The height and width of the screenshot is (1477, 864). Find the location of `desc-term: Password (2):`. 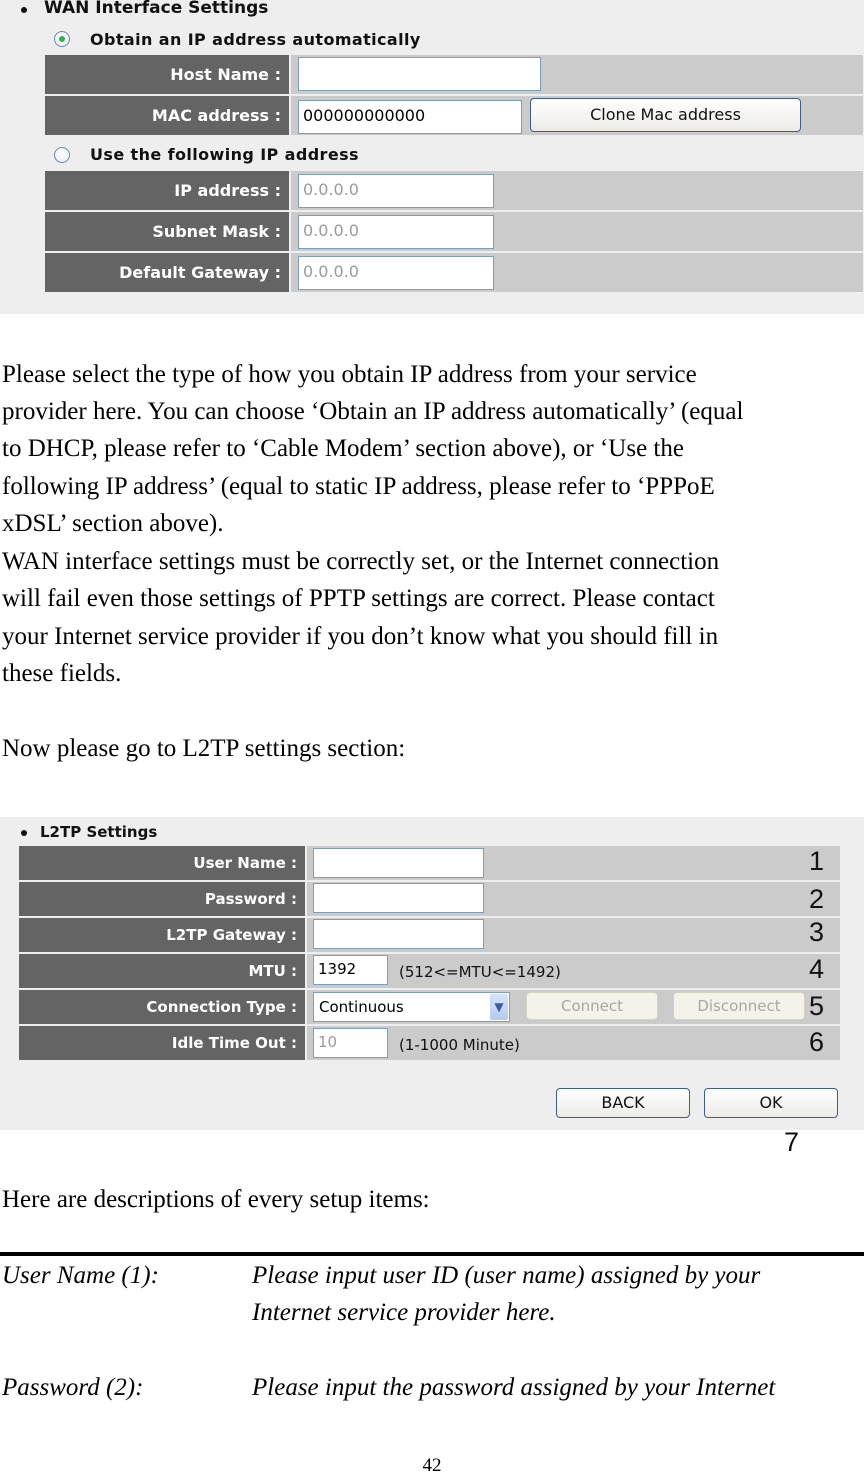

desc-term: Password (2): is located at coordinates (73, 1387).